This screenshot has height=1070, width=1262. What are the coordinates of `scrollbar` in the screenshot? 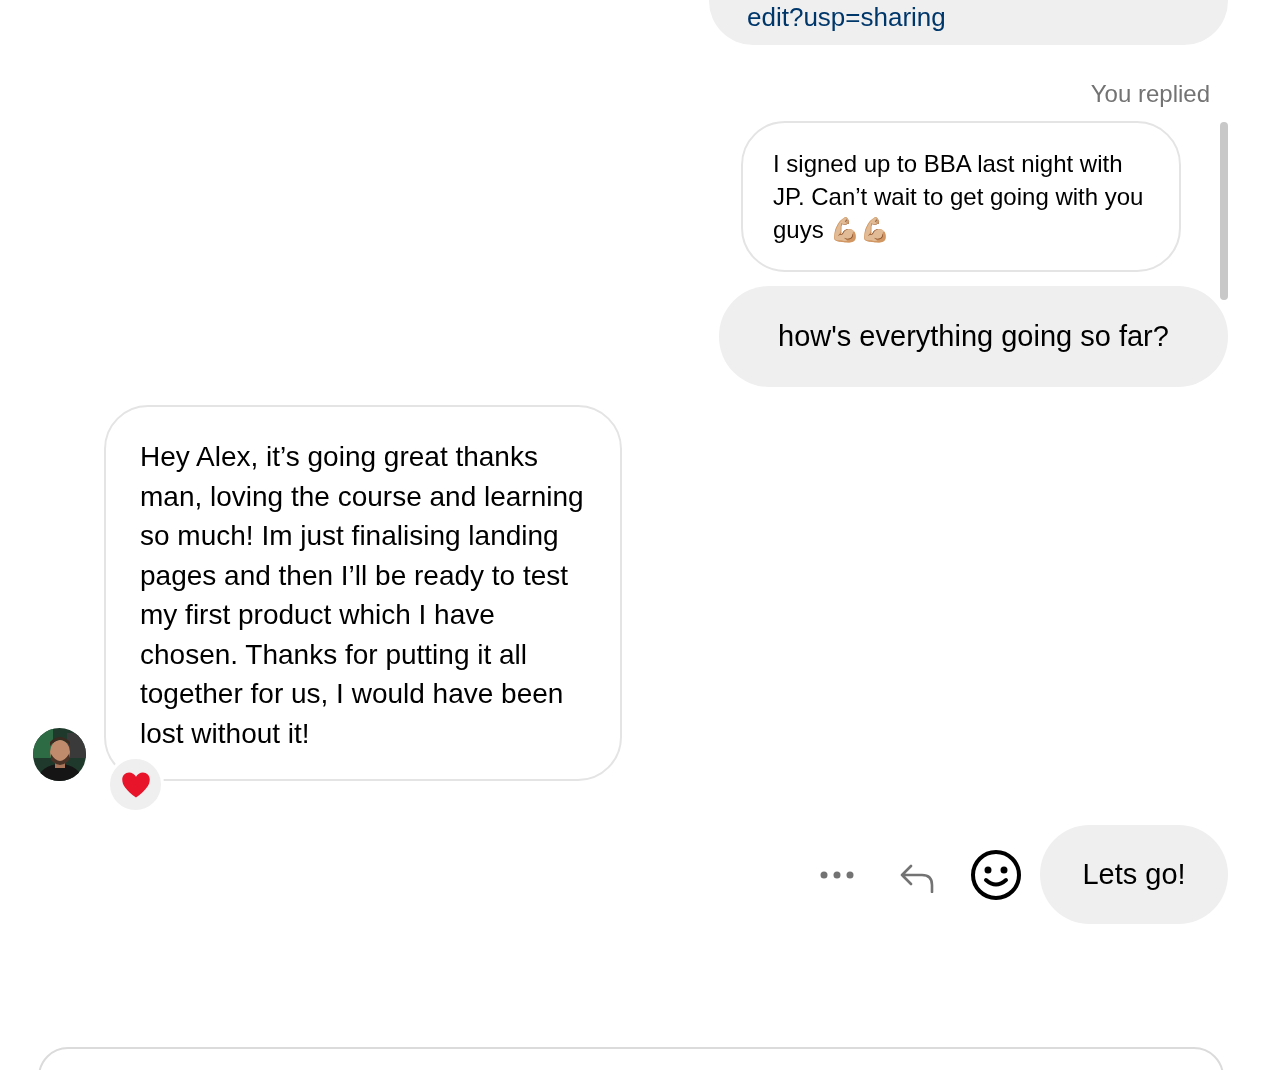 It's located at (1224, 211).